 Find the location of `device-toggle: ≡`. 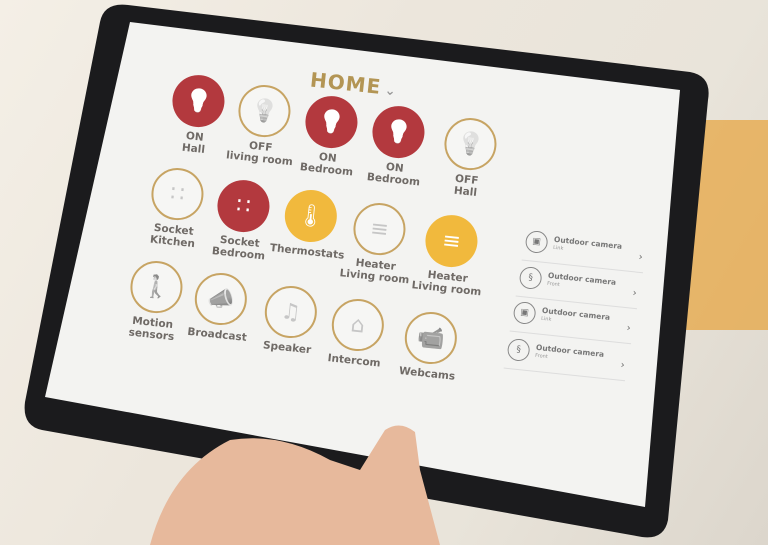

device-toggle: ≡ is located at coordinates (451, 241).